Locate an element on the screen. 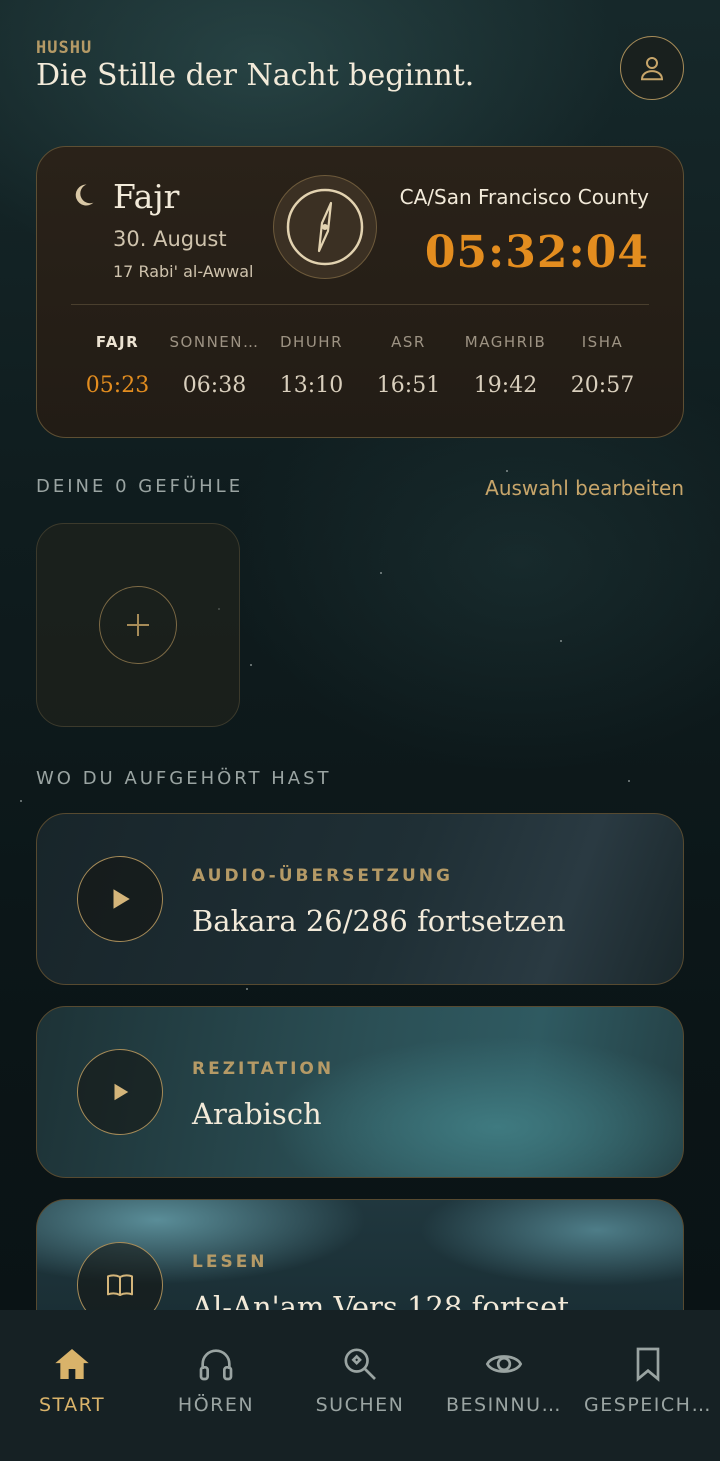 The height and width of the screenshot is (1461, 720). user-icon is located at coordinates (652, 69).